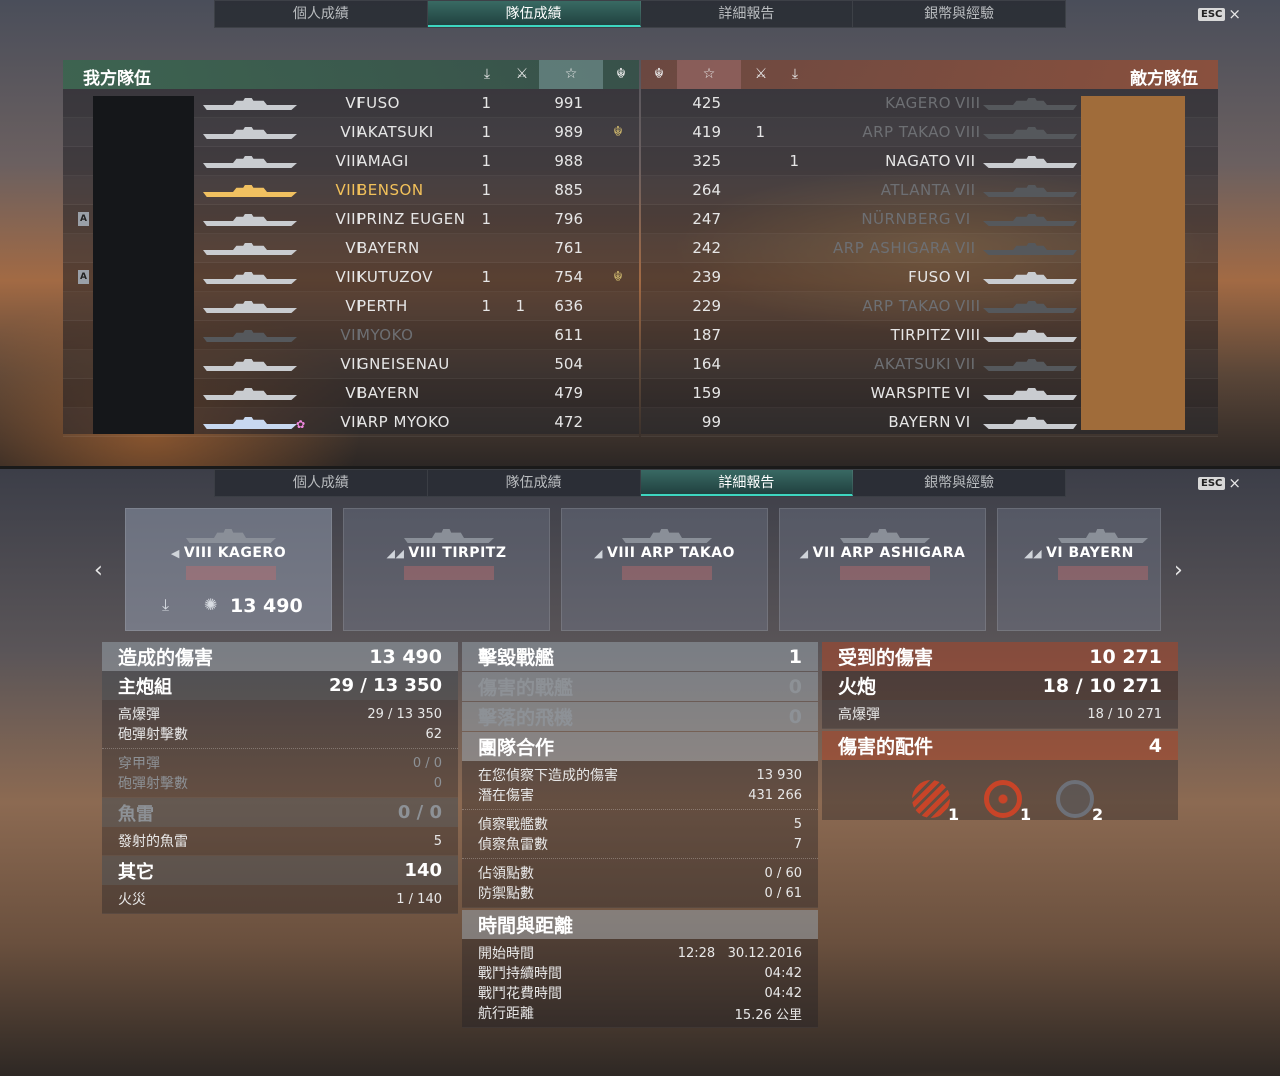 The width and height of the screenshot is (1280, 1076). Describe the element at coordinates (153, 842) in the screenshot. I see `torpedo-fired-label: 發射的魚雷` at that location.